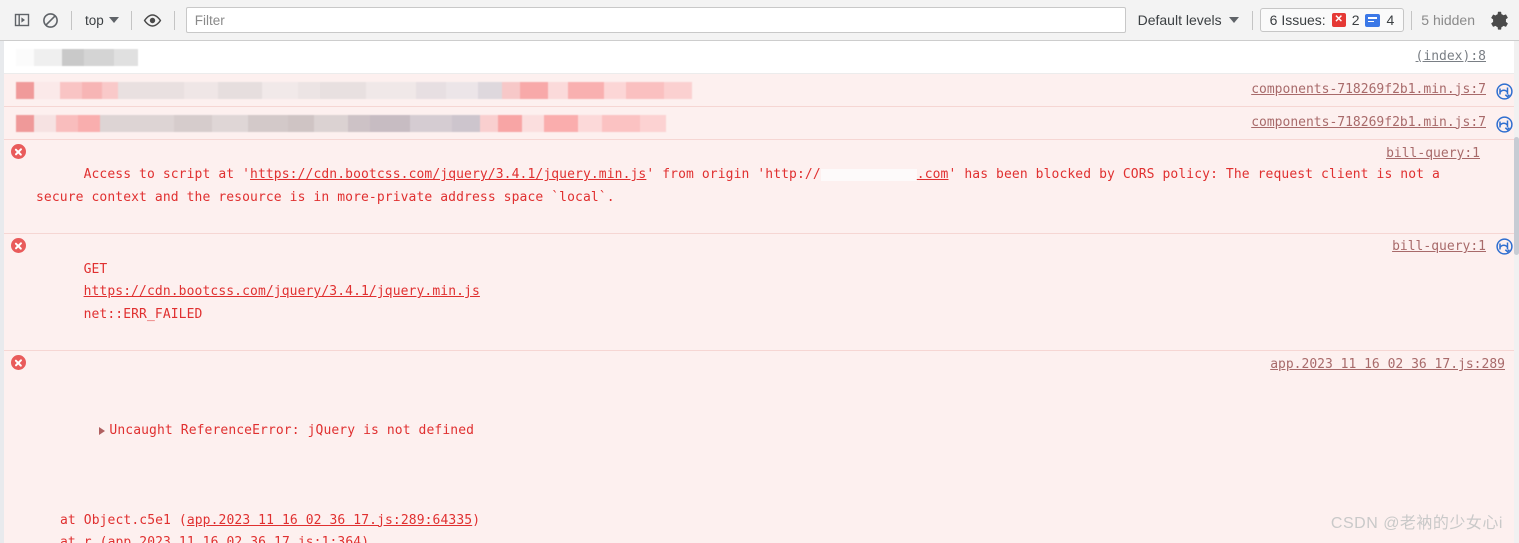 The height and width of the screenshot is (543, 1519). I want to click on clear-console-button, so click(50, 20).